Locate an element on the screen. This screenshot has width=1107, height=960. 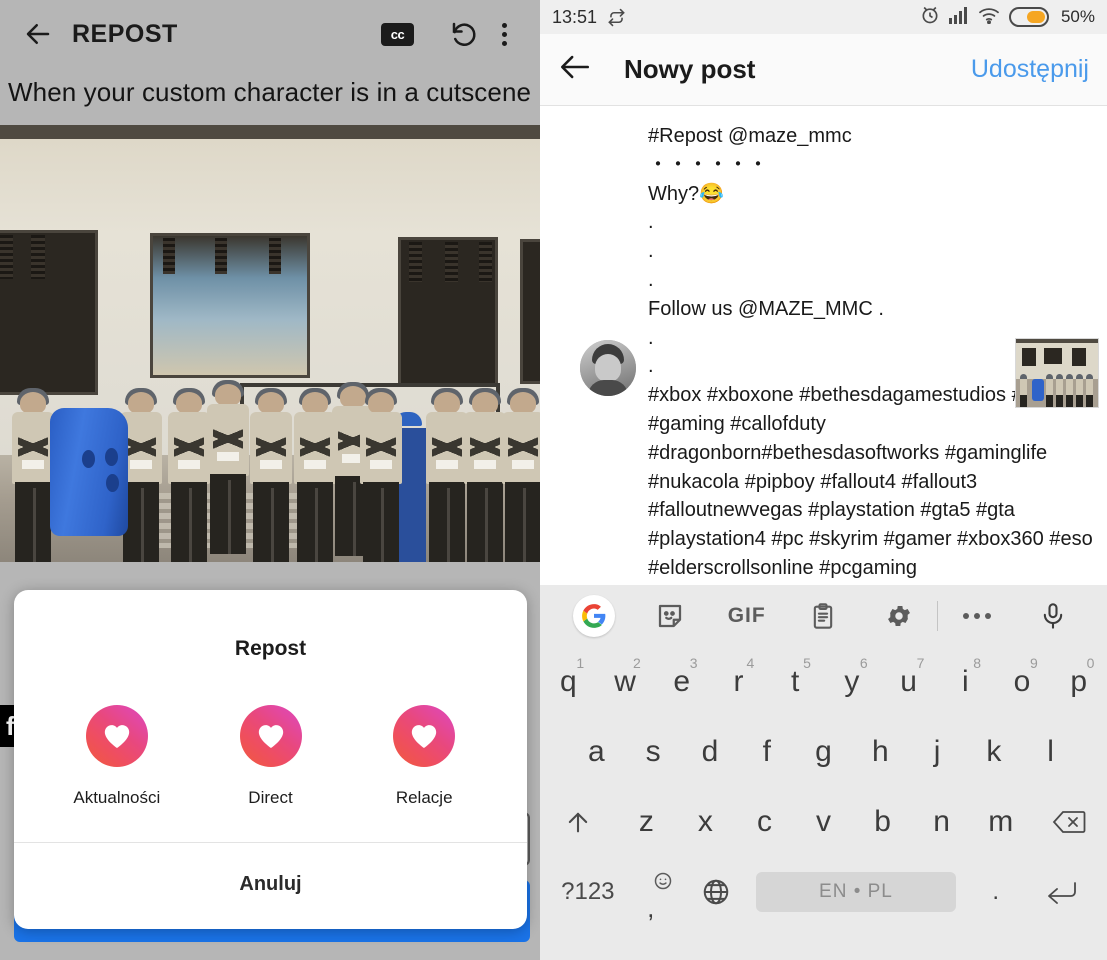
symbols-key: ?123 is located at coordinates (588, 892).